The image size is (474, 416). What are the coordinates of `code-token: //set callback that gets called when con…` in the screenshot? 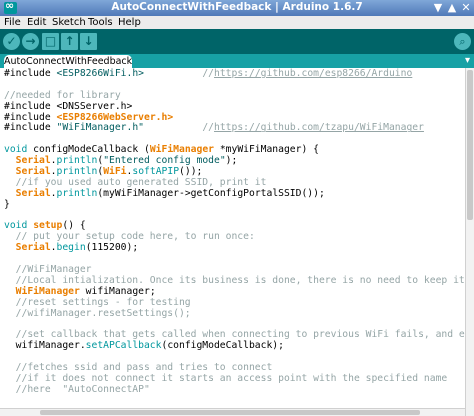 It's located at (240, 335).